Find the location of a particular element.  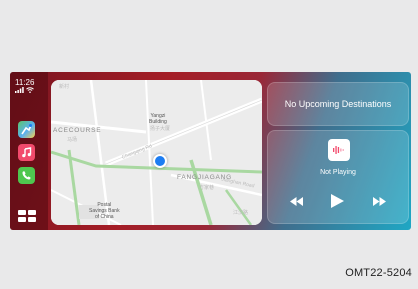

music-artwork-icon is located at coordinates (339, 150).